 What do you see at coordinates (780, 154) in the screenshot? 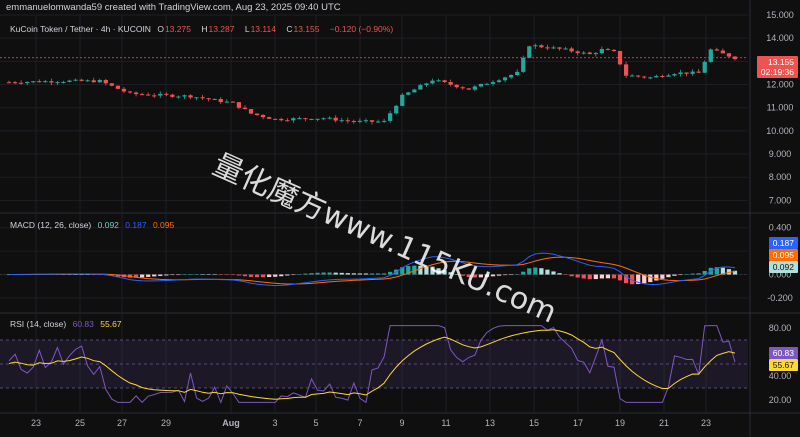
I see `price-tick-label: 9.000` at bounding box center [780, 154].